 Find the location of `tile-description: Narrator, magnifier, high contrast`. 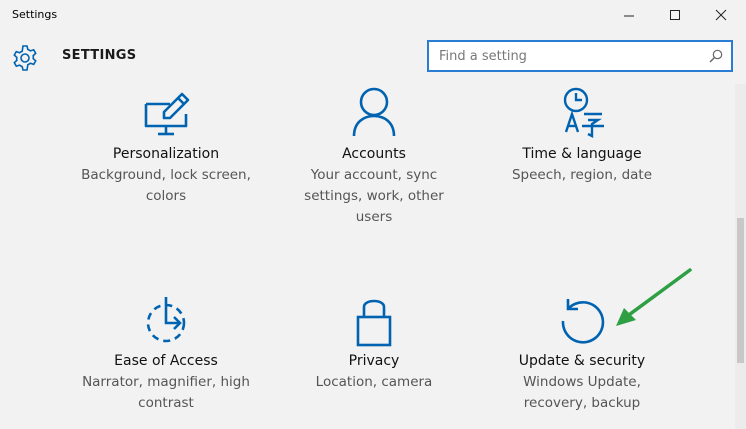

tile-description: Narrator, magnifier, high contrast is located at coordinates (166, 392).